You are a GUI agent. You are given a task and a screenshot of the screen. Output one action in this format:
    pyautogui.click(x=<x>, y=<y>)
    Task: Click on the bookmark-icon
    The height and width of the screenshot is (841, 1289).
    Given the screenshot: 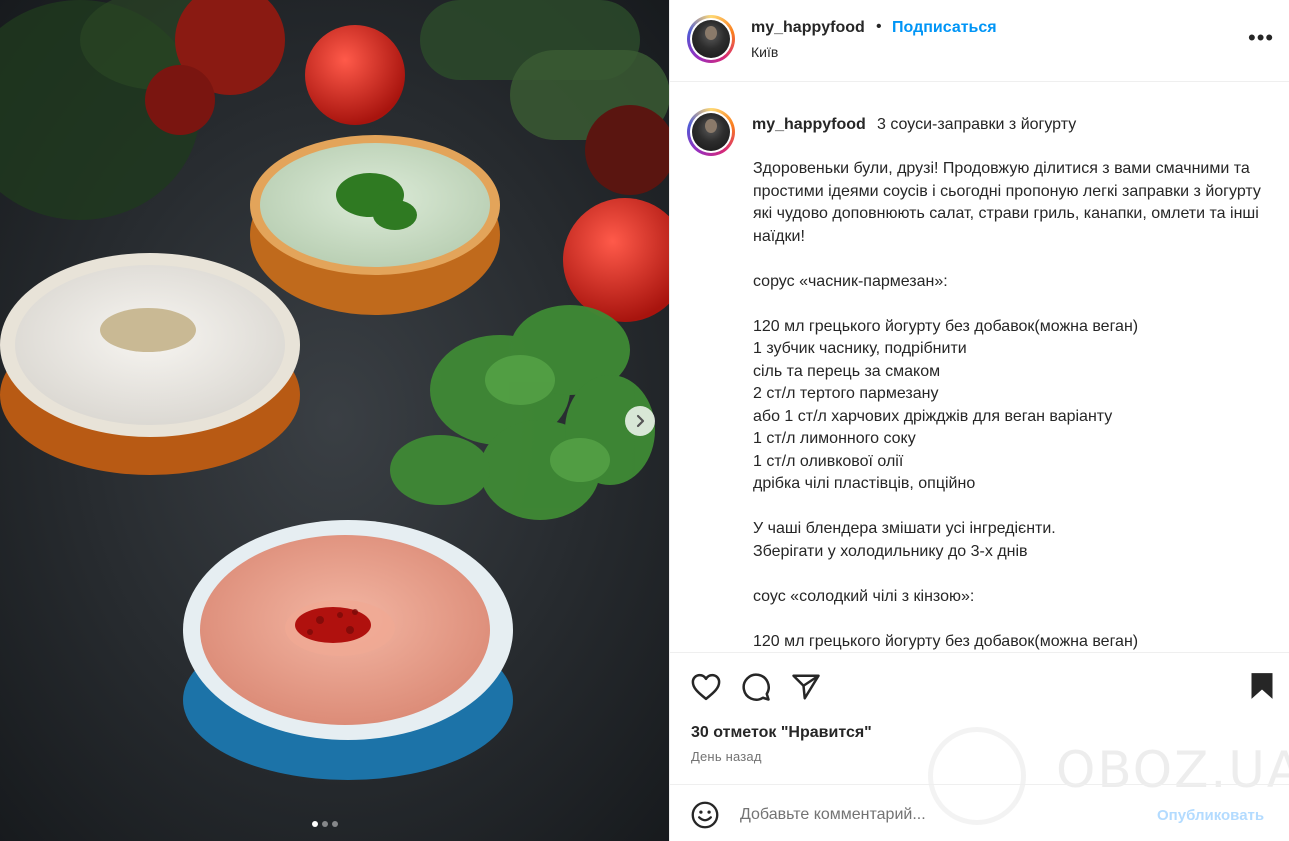 What is the action you would take?
    pyautogui.click(x=1262, y=686)
    